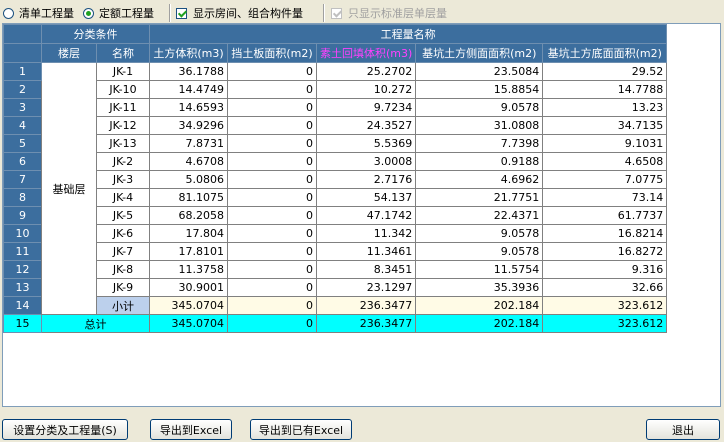  What do you see at coordinates (188, 161) in the screenshot?
I see `value-cell-earth-volume: 4.6708` at bounding box center [188, 161].